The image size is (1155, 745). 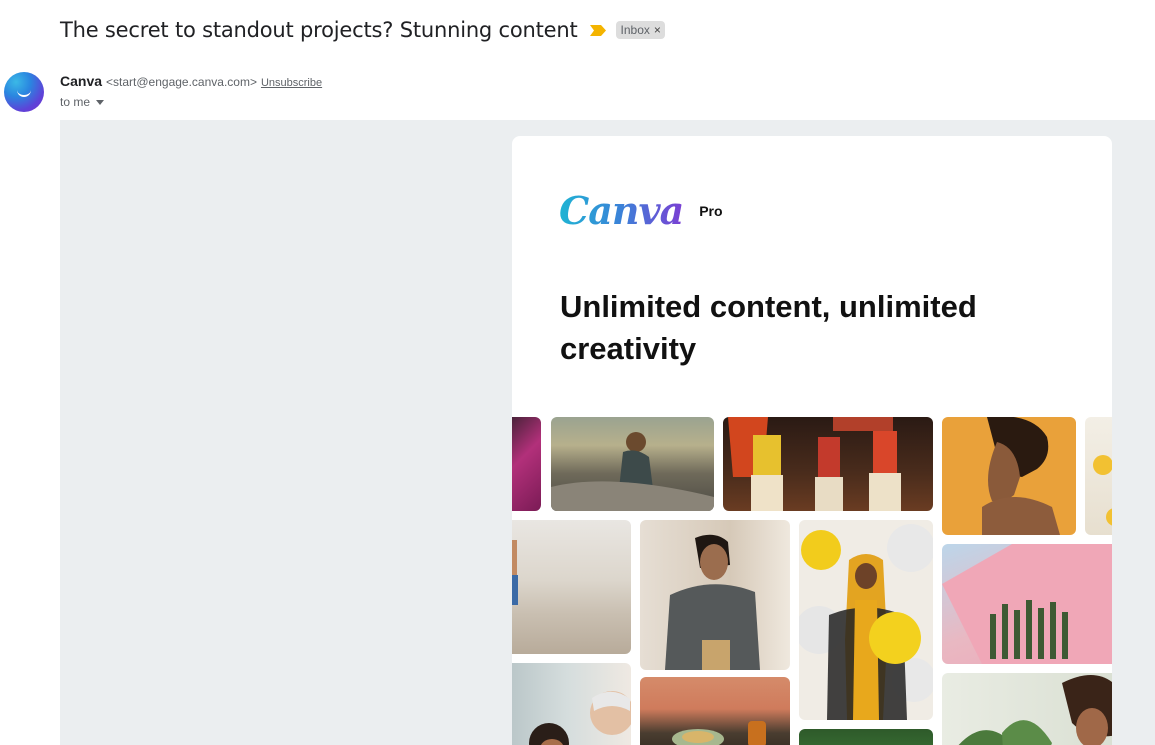 What do you see at coordinates (715, 595) in the screenshot?
I see `collage-image-woman-grey-sweater` at bounding box center [715, 595].